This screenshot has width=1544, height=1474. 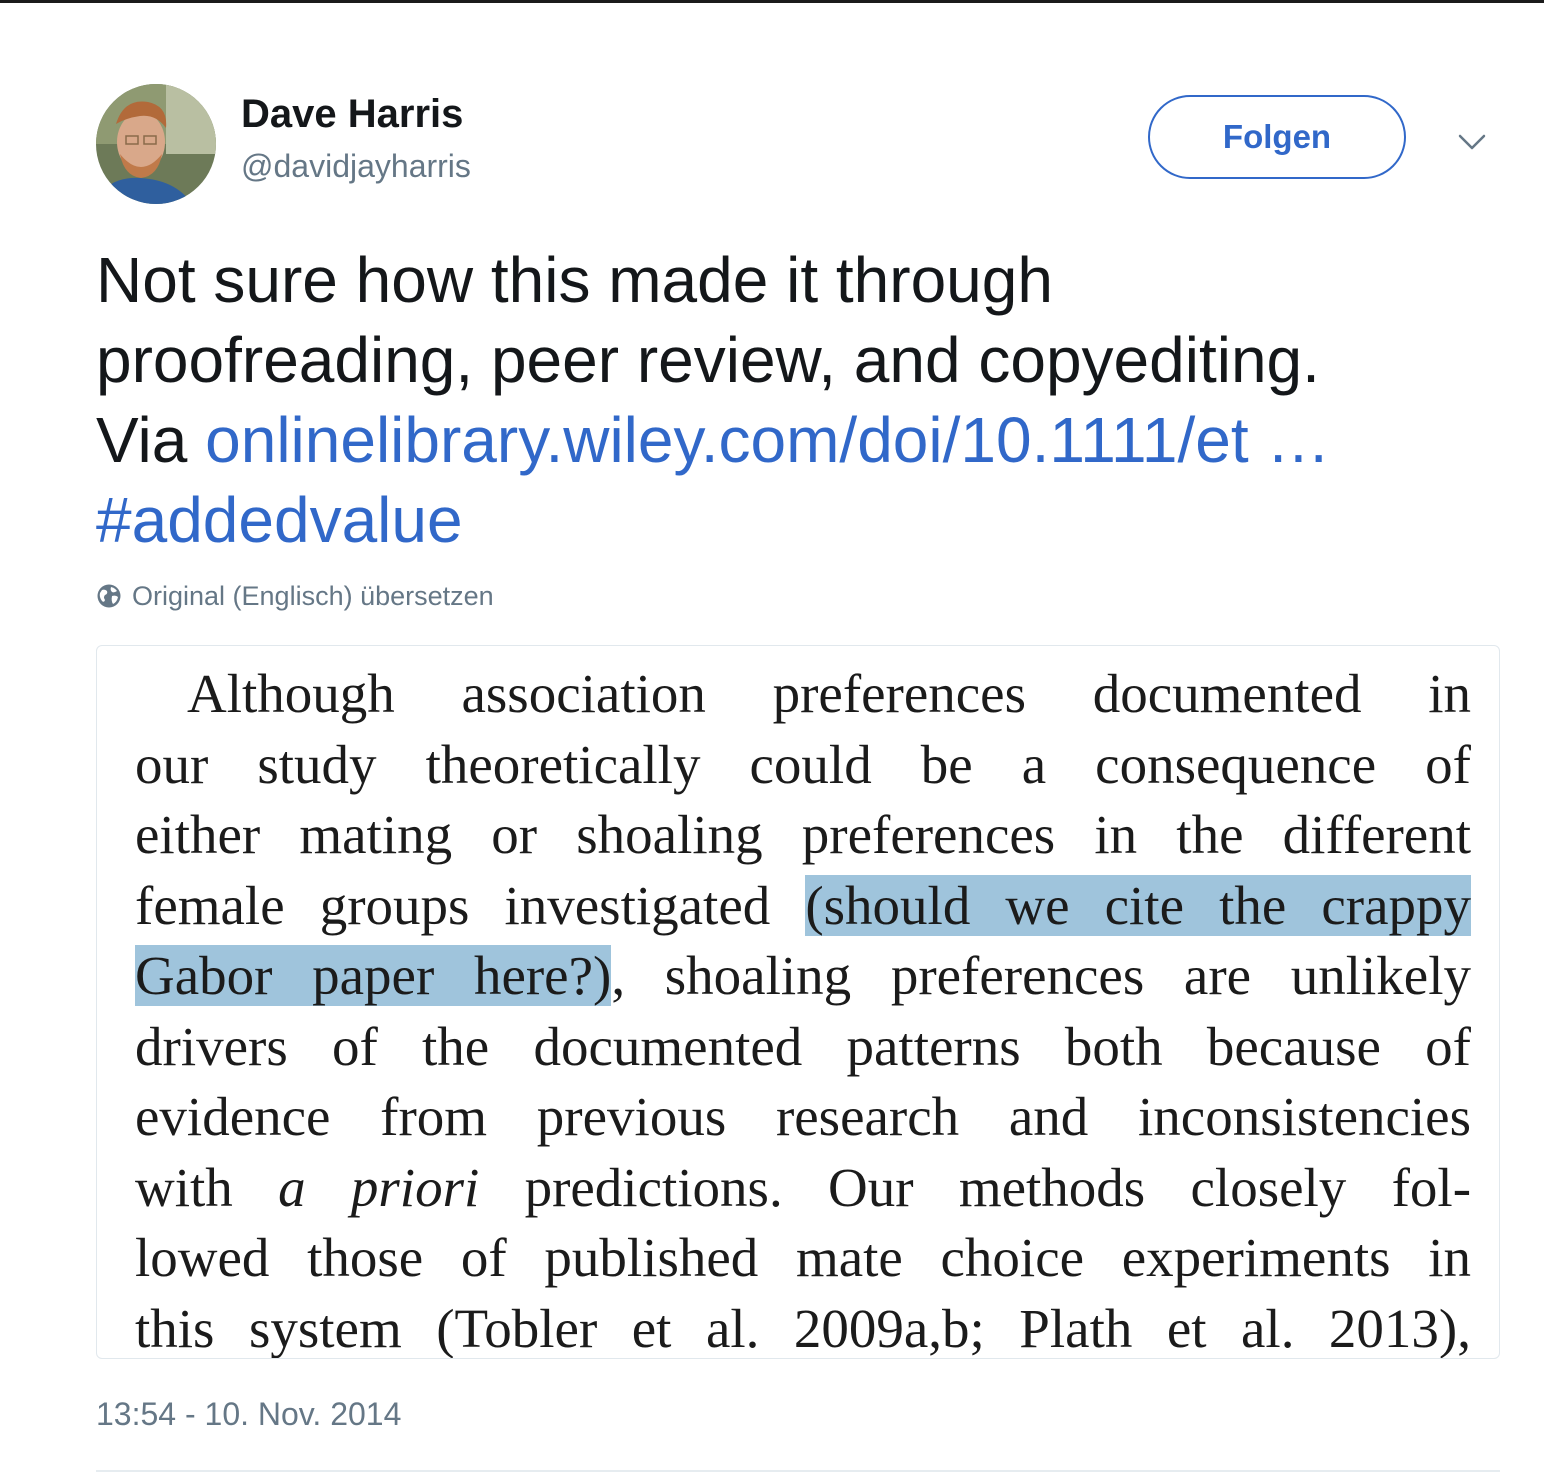 What do you see at coordinates (279, 520) in the screenshot?
I see `hashtag-link: #addedvalue` at bounding box center [279, 520].